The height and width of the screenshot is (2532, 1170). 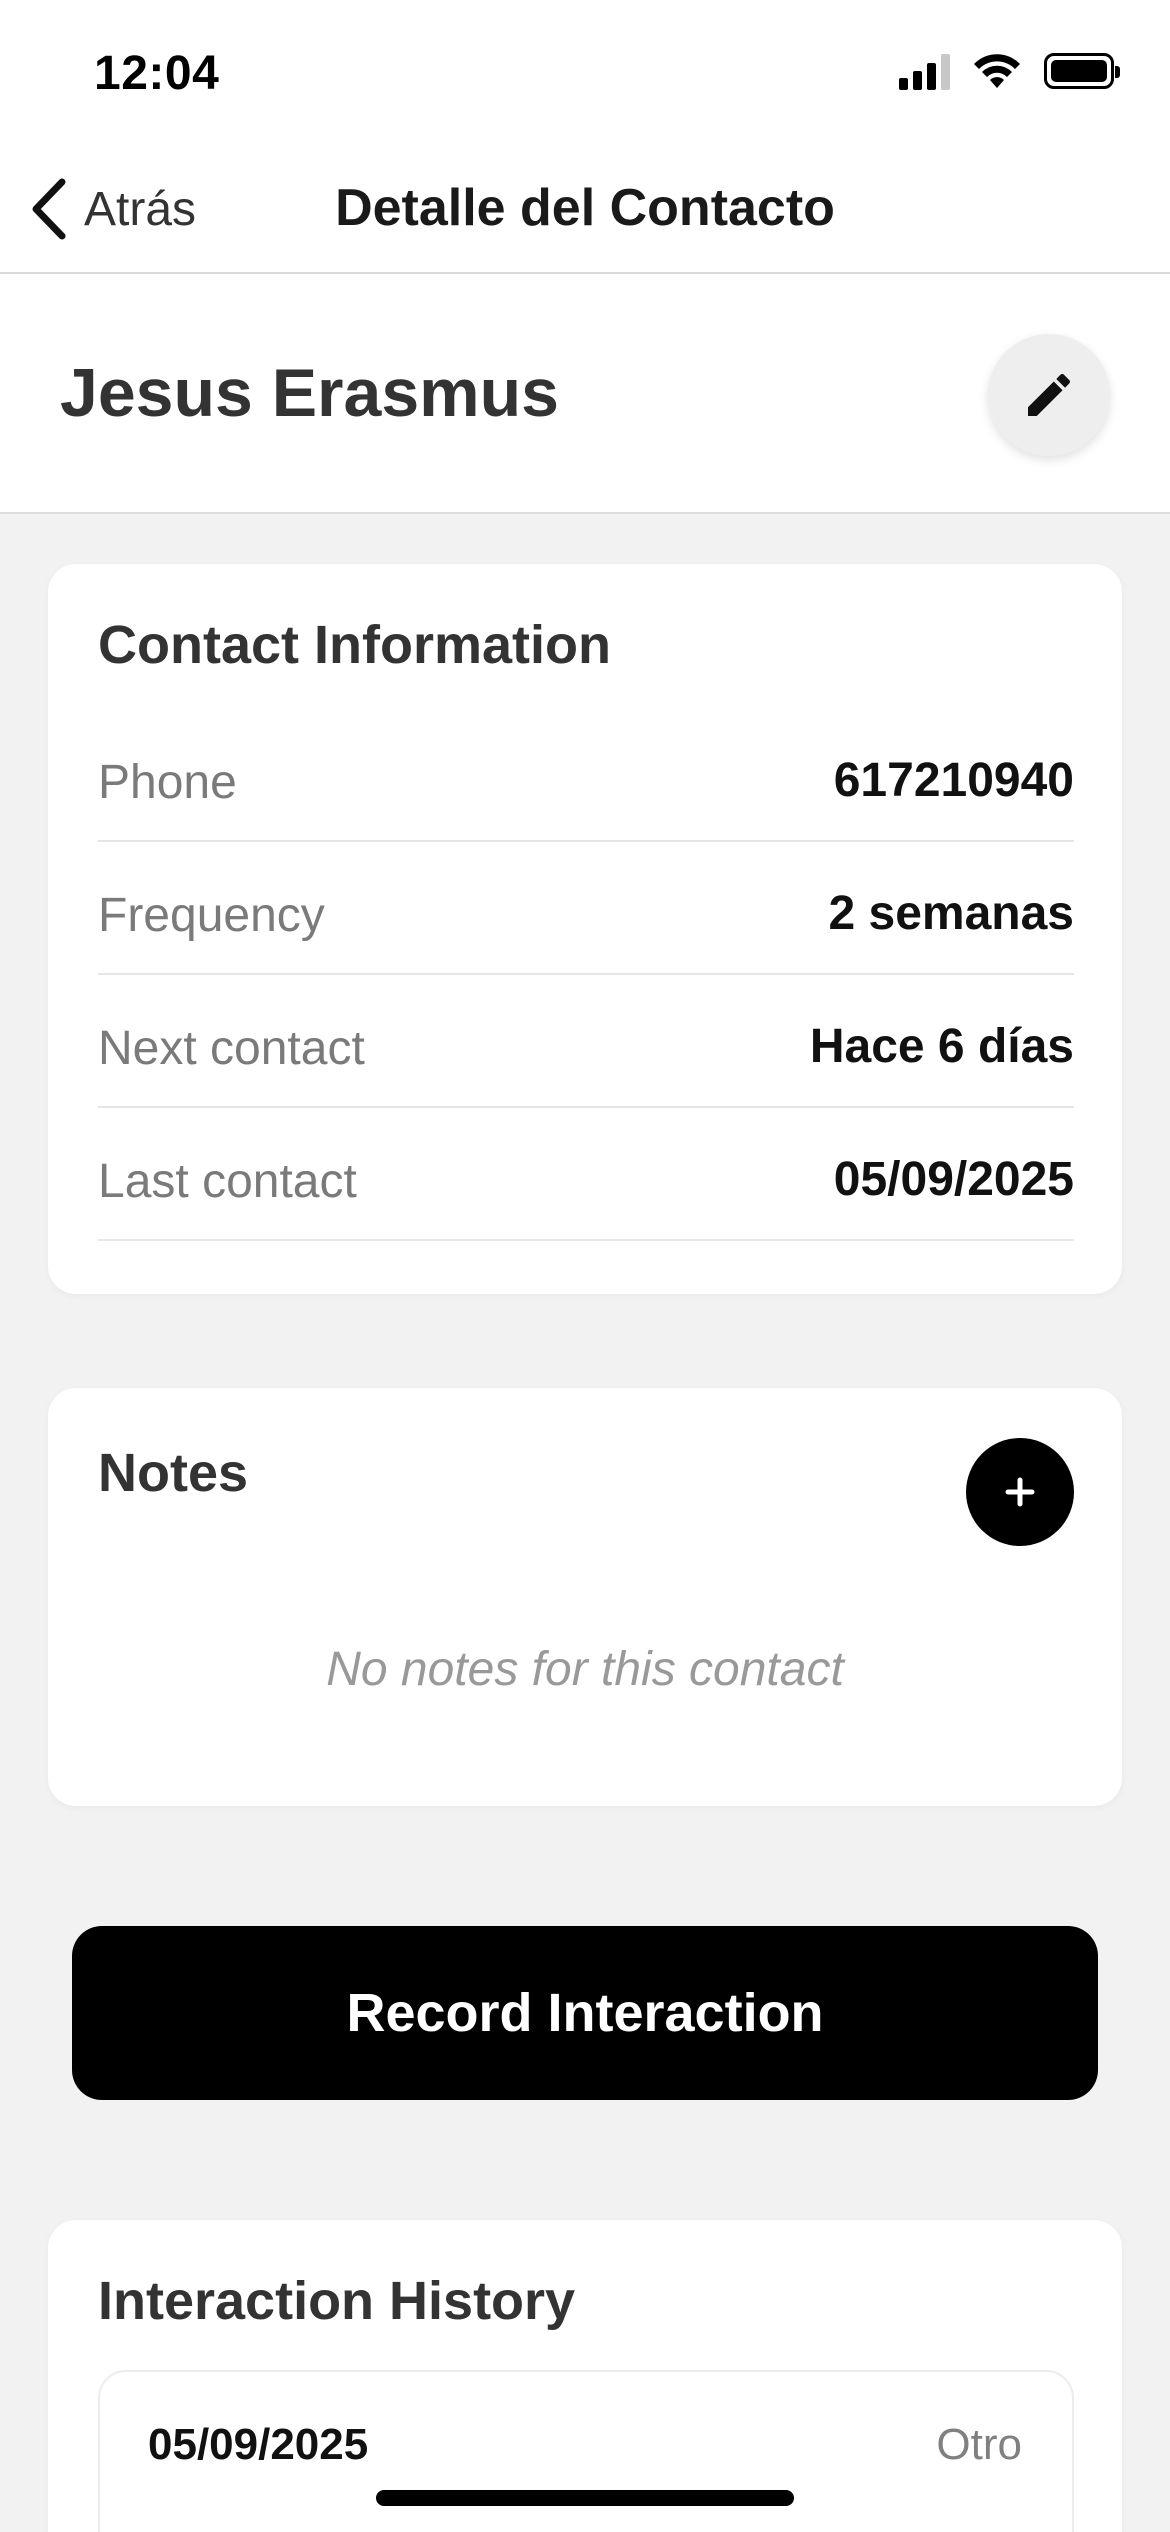 What do you see at coordinates (1082, 71) in the screenshot?
I see `battery-icon` at bounding box center [1082, 71].